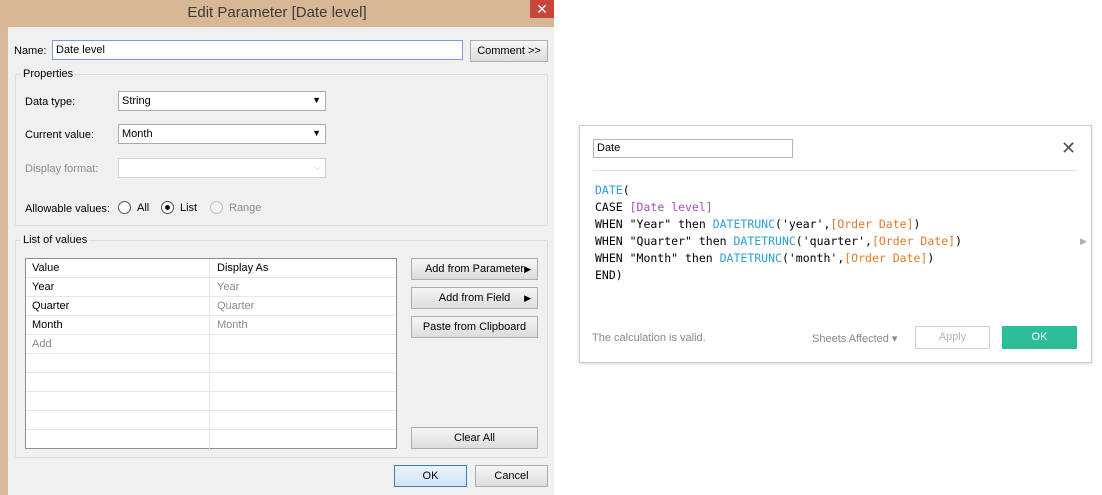 This screenshot has width=1102, height=495. What do you see at coordinates (222, 134) in the screenshot?
I see `current-value-select: Month ▼` at bounding box center [222, 134].